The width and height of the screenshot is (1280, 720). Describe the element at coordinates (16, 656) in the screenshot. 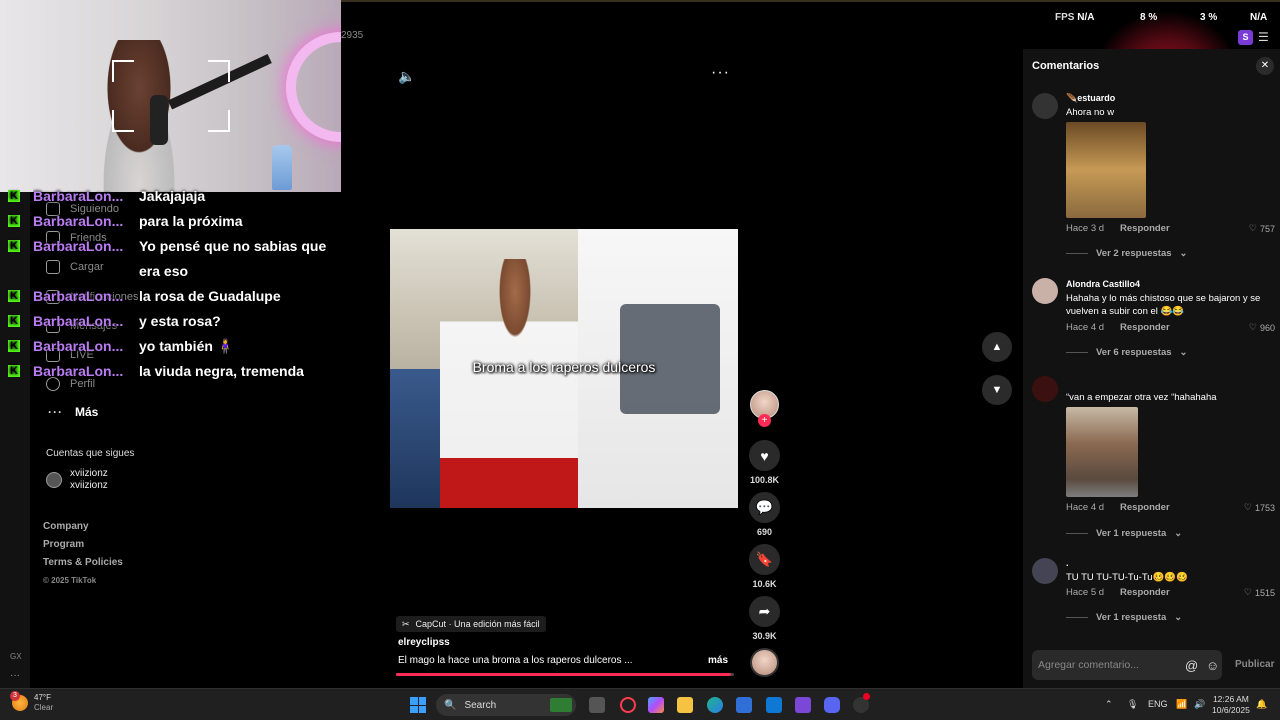

I see `gx-label: GX` at that location.